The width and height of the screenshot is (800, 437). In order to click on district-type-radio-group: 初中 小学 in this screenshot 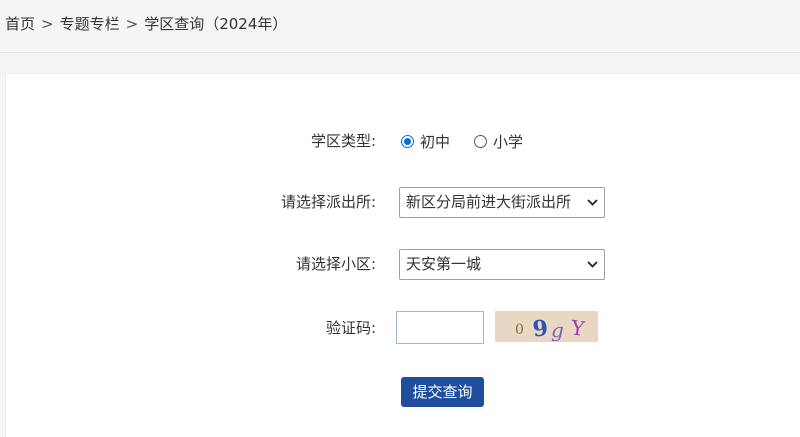, I will do `click(474, 141)`.